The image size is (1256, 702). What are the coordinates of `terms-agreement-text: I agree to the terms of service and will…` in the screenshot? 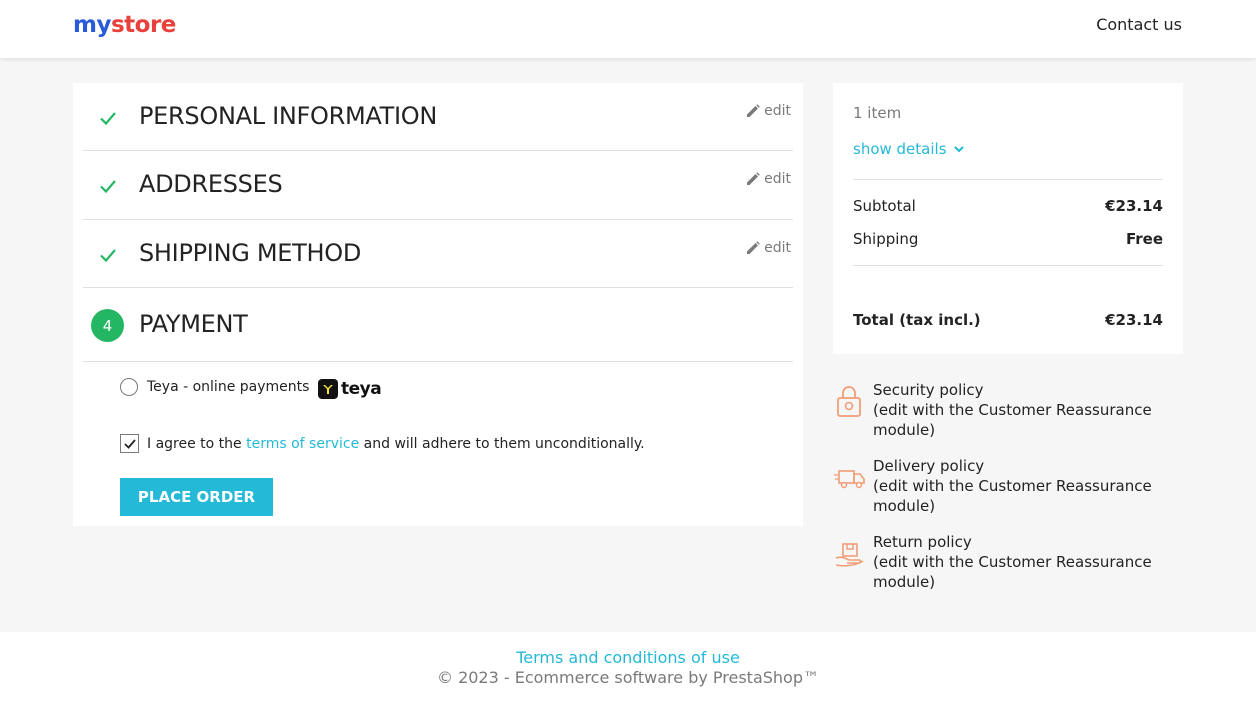 It's located at (396, 444).